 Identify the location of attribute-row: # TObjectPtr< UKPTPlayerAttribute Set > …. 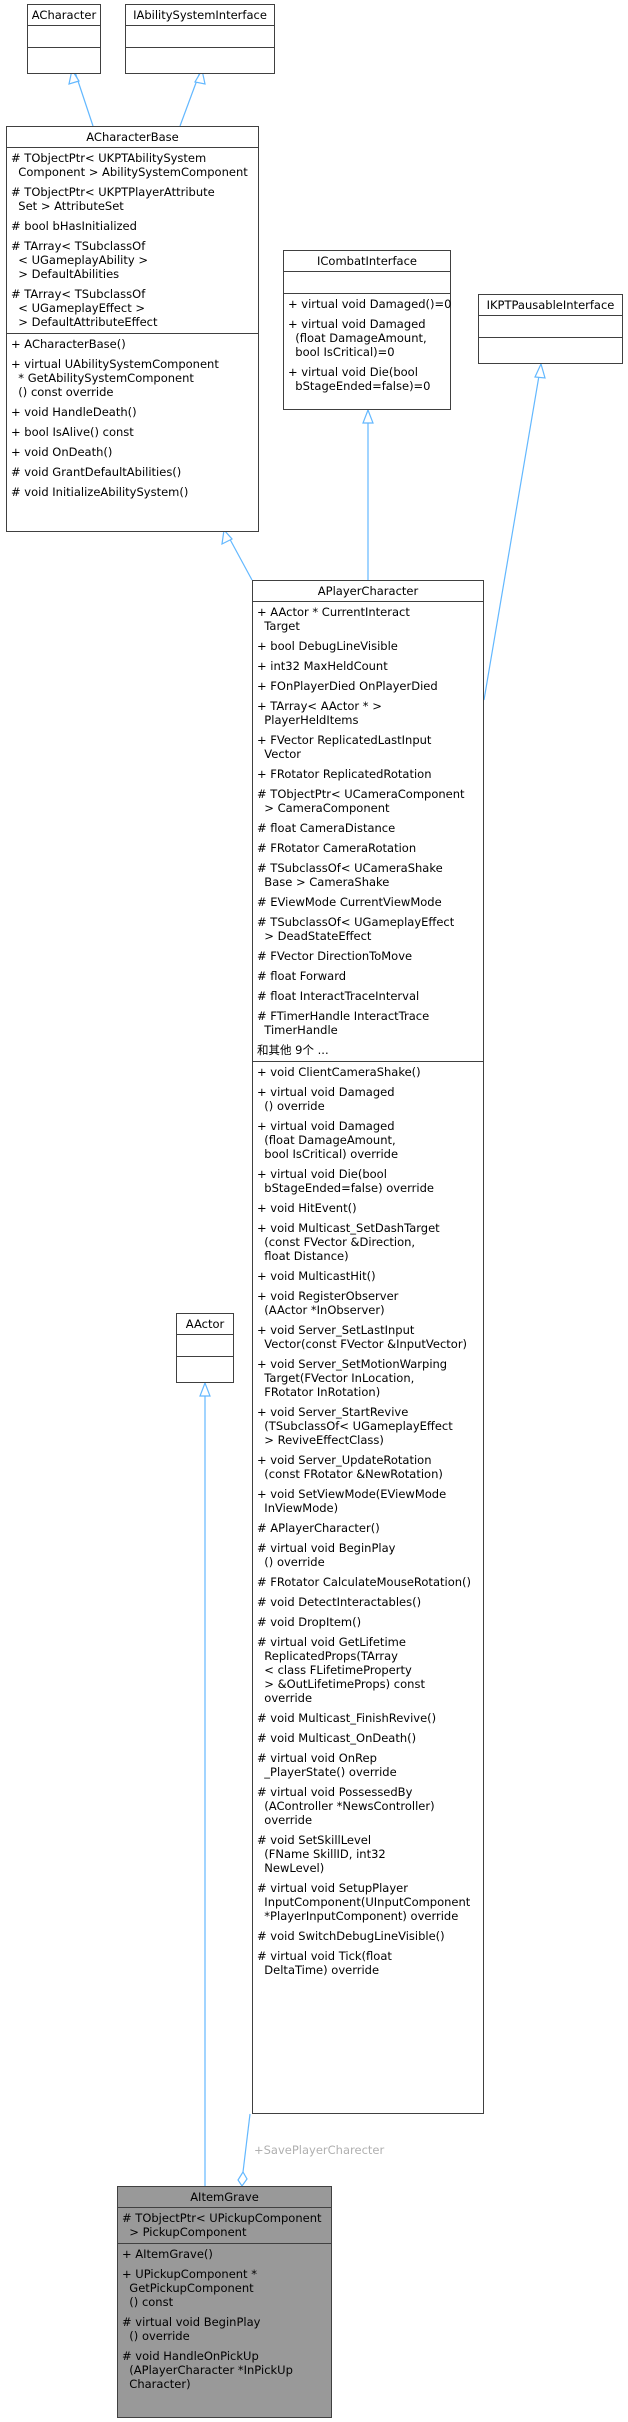
(113, 199).